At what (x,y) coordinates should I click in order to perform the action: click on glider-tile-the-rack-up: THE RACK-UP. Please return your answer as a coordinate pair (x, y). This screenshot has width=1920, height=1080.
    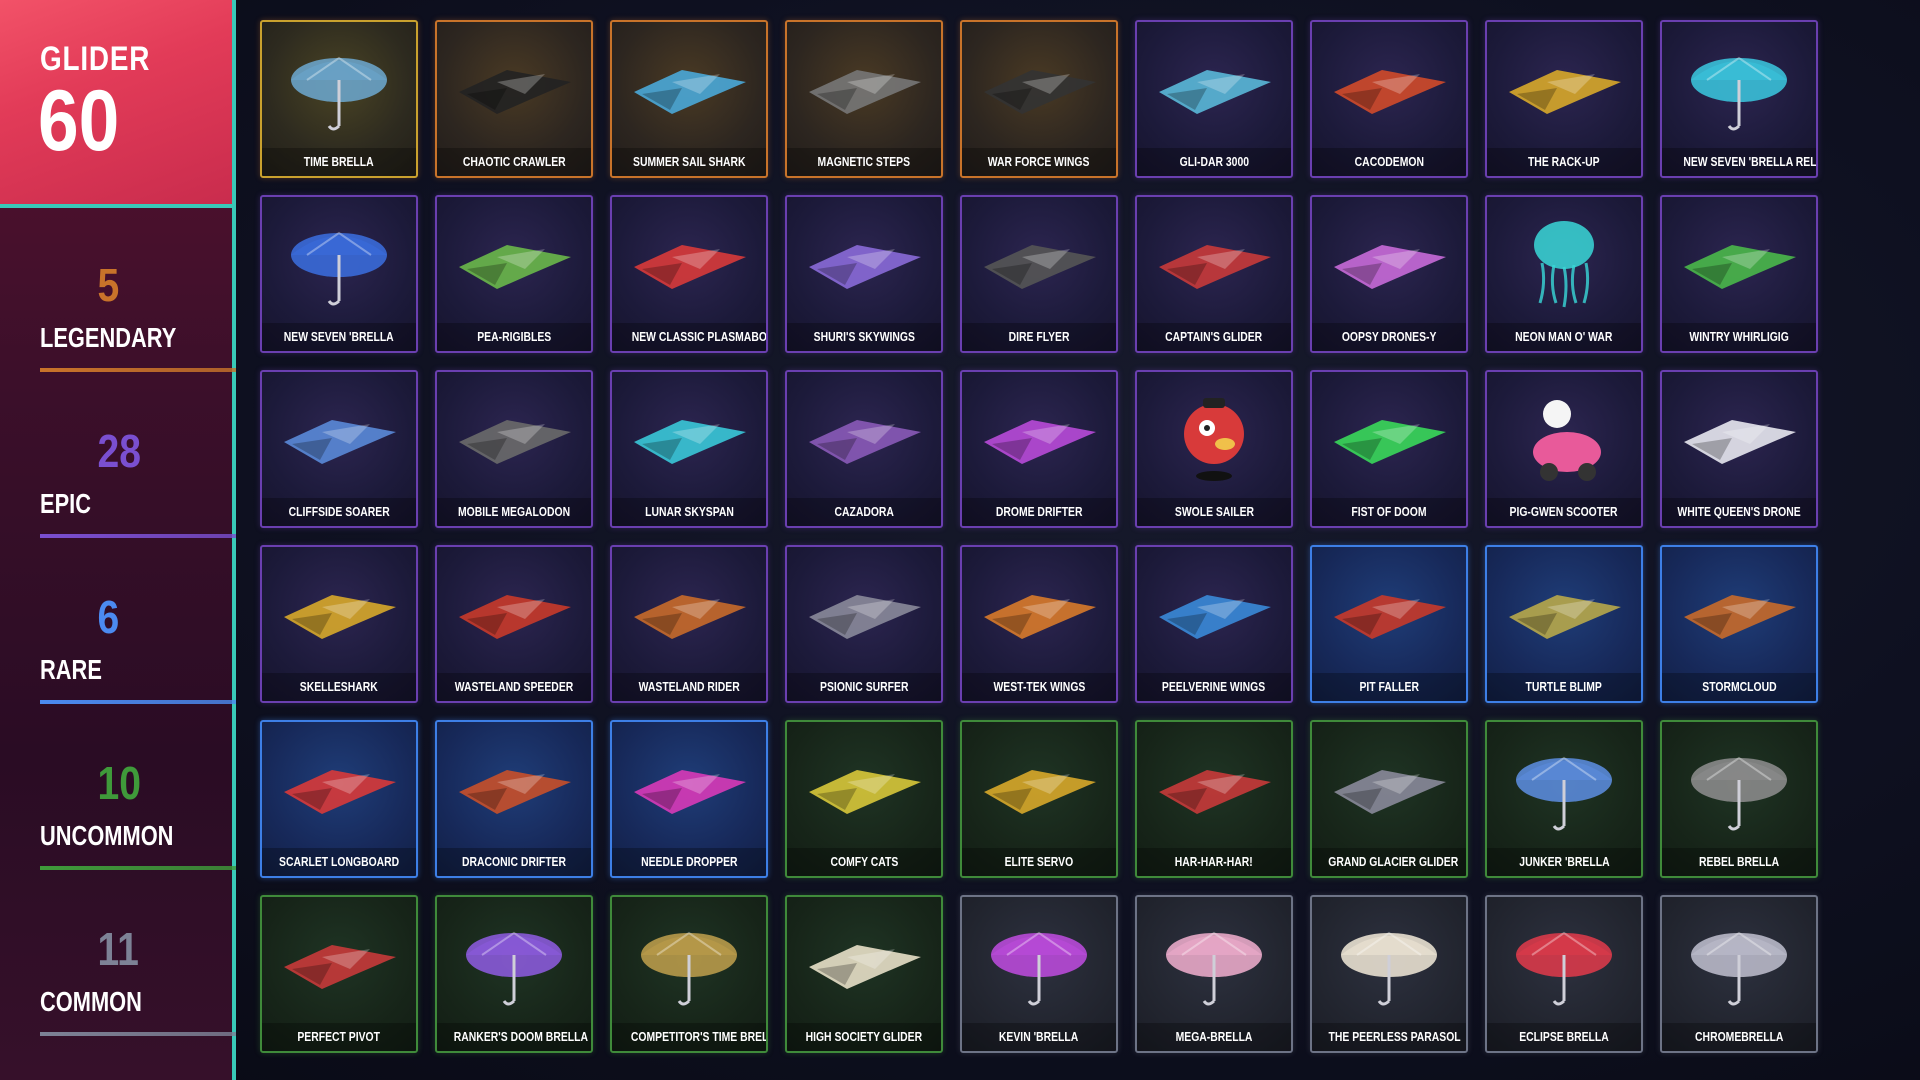
    Looking at the image, I should click on (1564, 99).